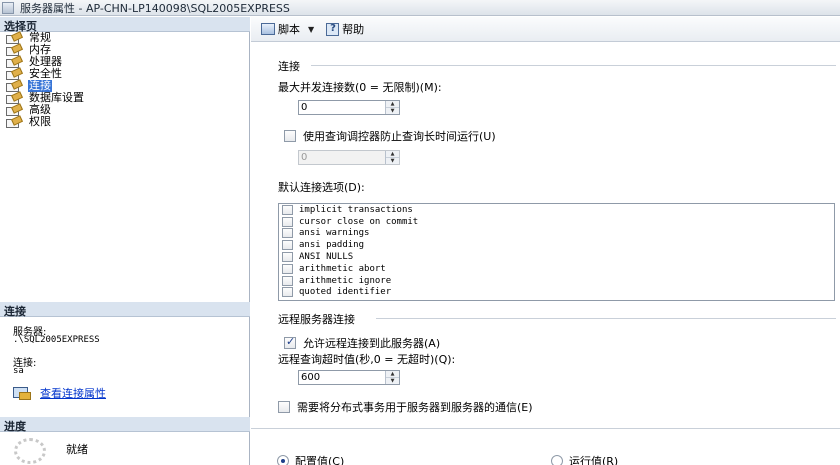  I want to click on option-label: quoted identifier, so click(345, 292).